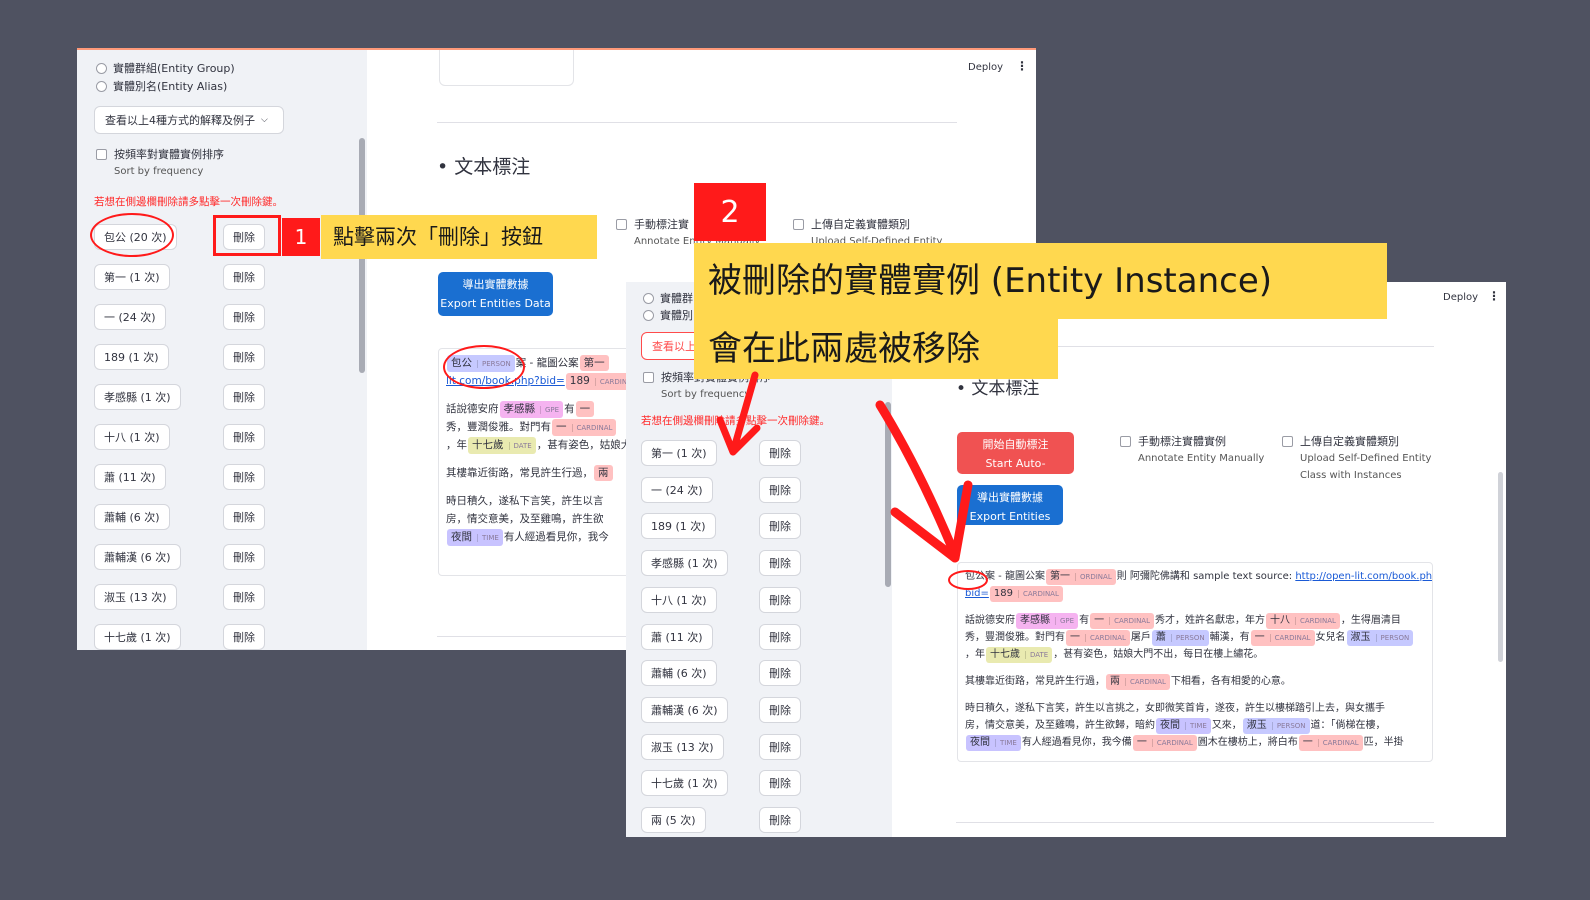 The image size is (1590, 900). What do you see at coordinates (1015, 460) in the screenshot?
I see `start-auto-annotation-button: 開始自動標注 Start Auto-Annotation` at bounding box center [1015, 460].